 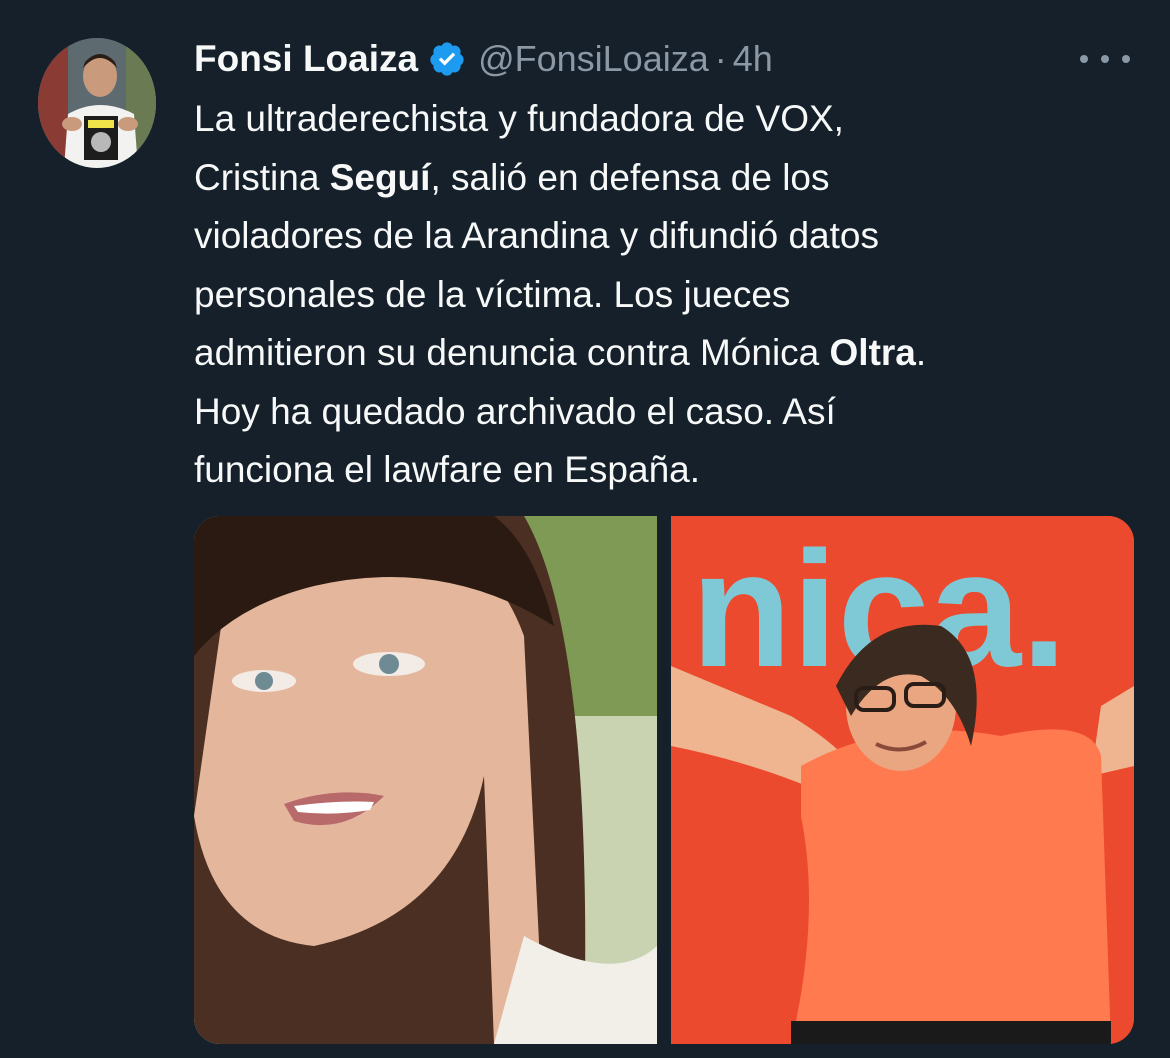 I want to click on author-handle: @FonsiLoaiza, so click(x=593, y=59).